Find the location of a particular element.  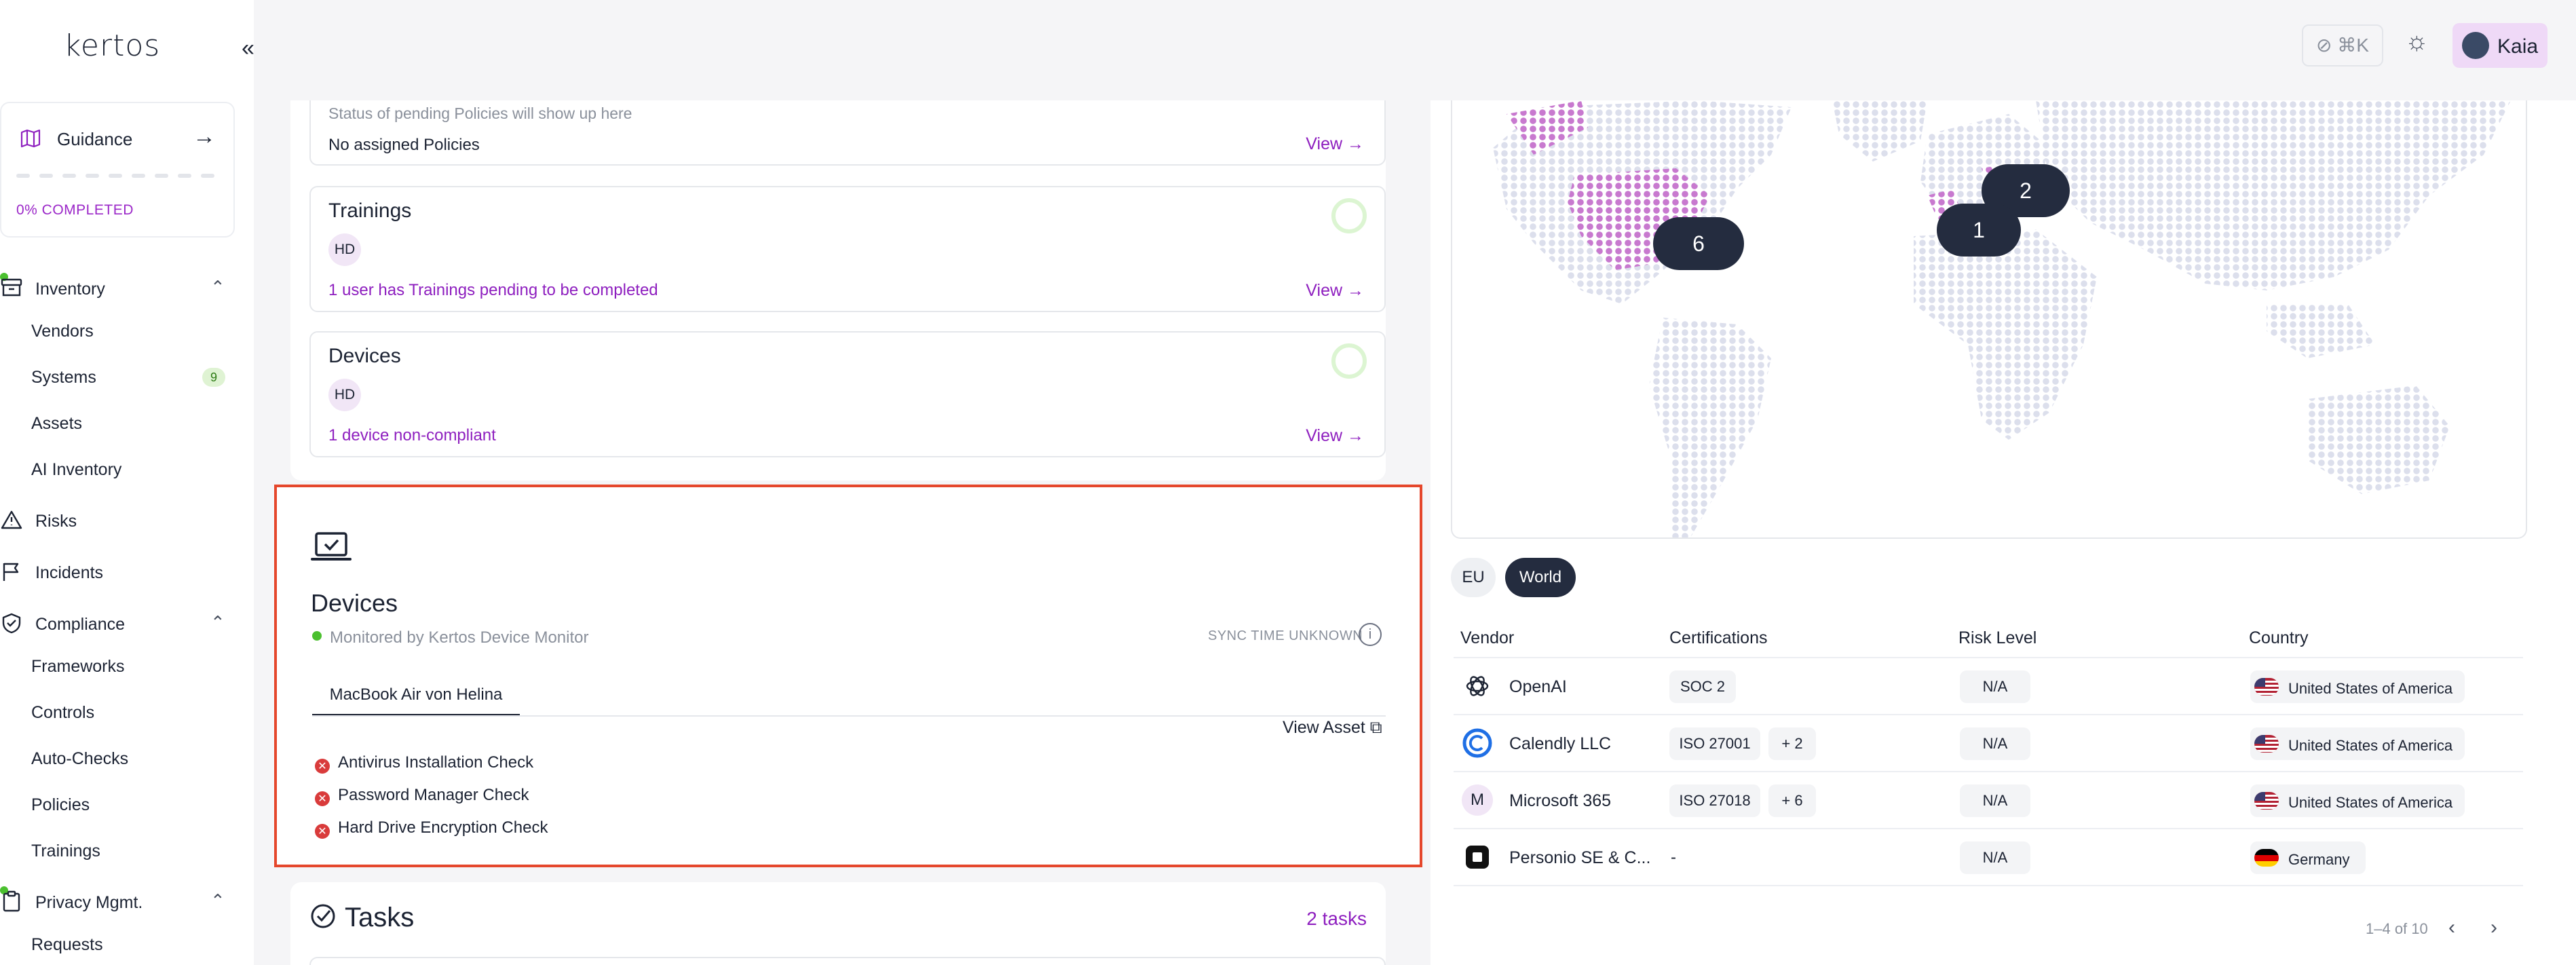

column-header-country: Country is located at coordinates (2279, 637).